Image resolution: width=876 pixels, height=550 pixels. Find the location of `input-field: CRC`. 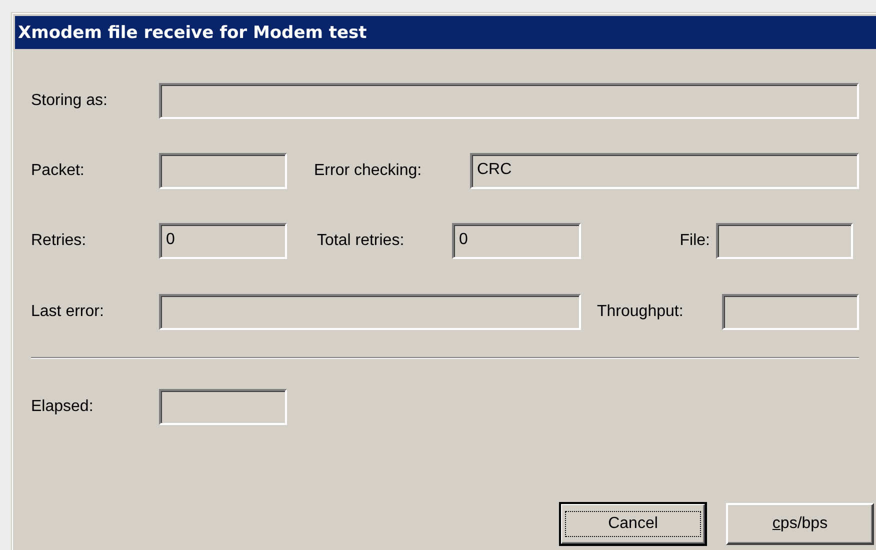

input-field: CRC is located at coordinates (664, 171).